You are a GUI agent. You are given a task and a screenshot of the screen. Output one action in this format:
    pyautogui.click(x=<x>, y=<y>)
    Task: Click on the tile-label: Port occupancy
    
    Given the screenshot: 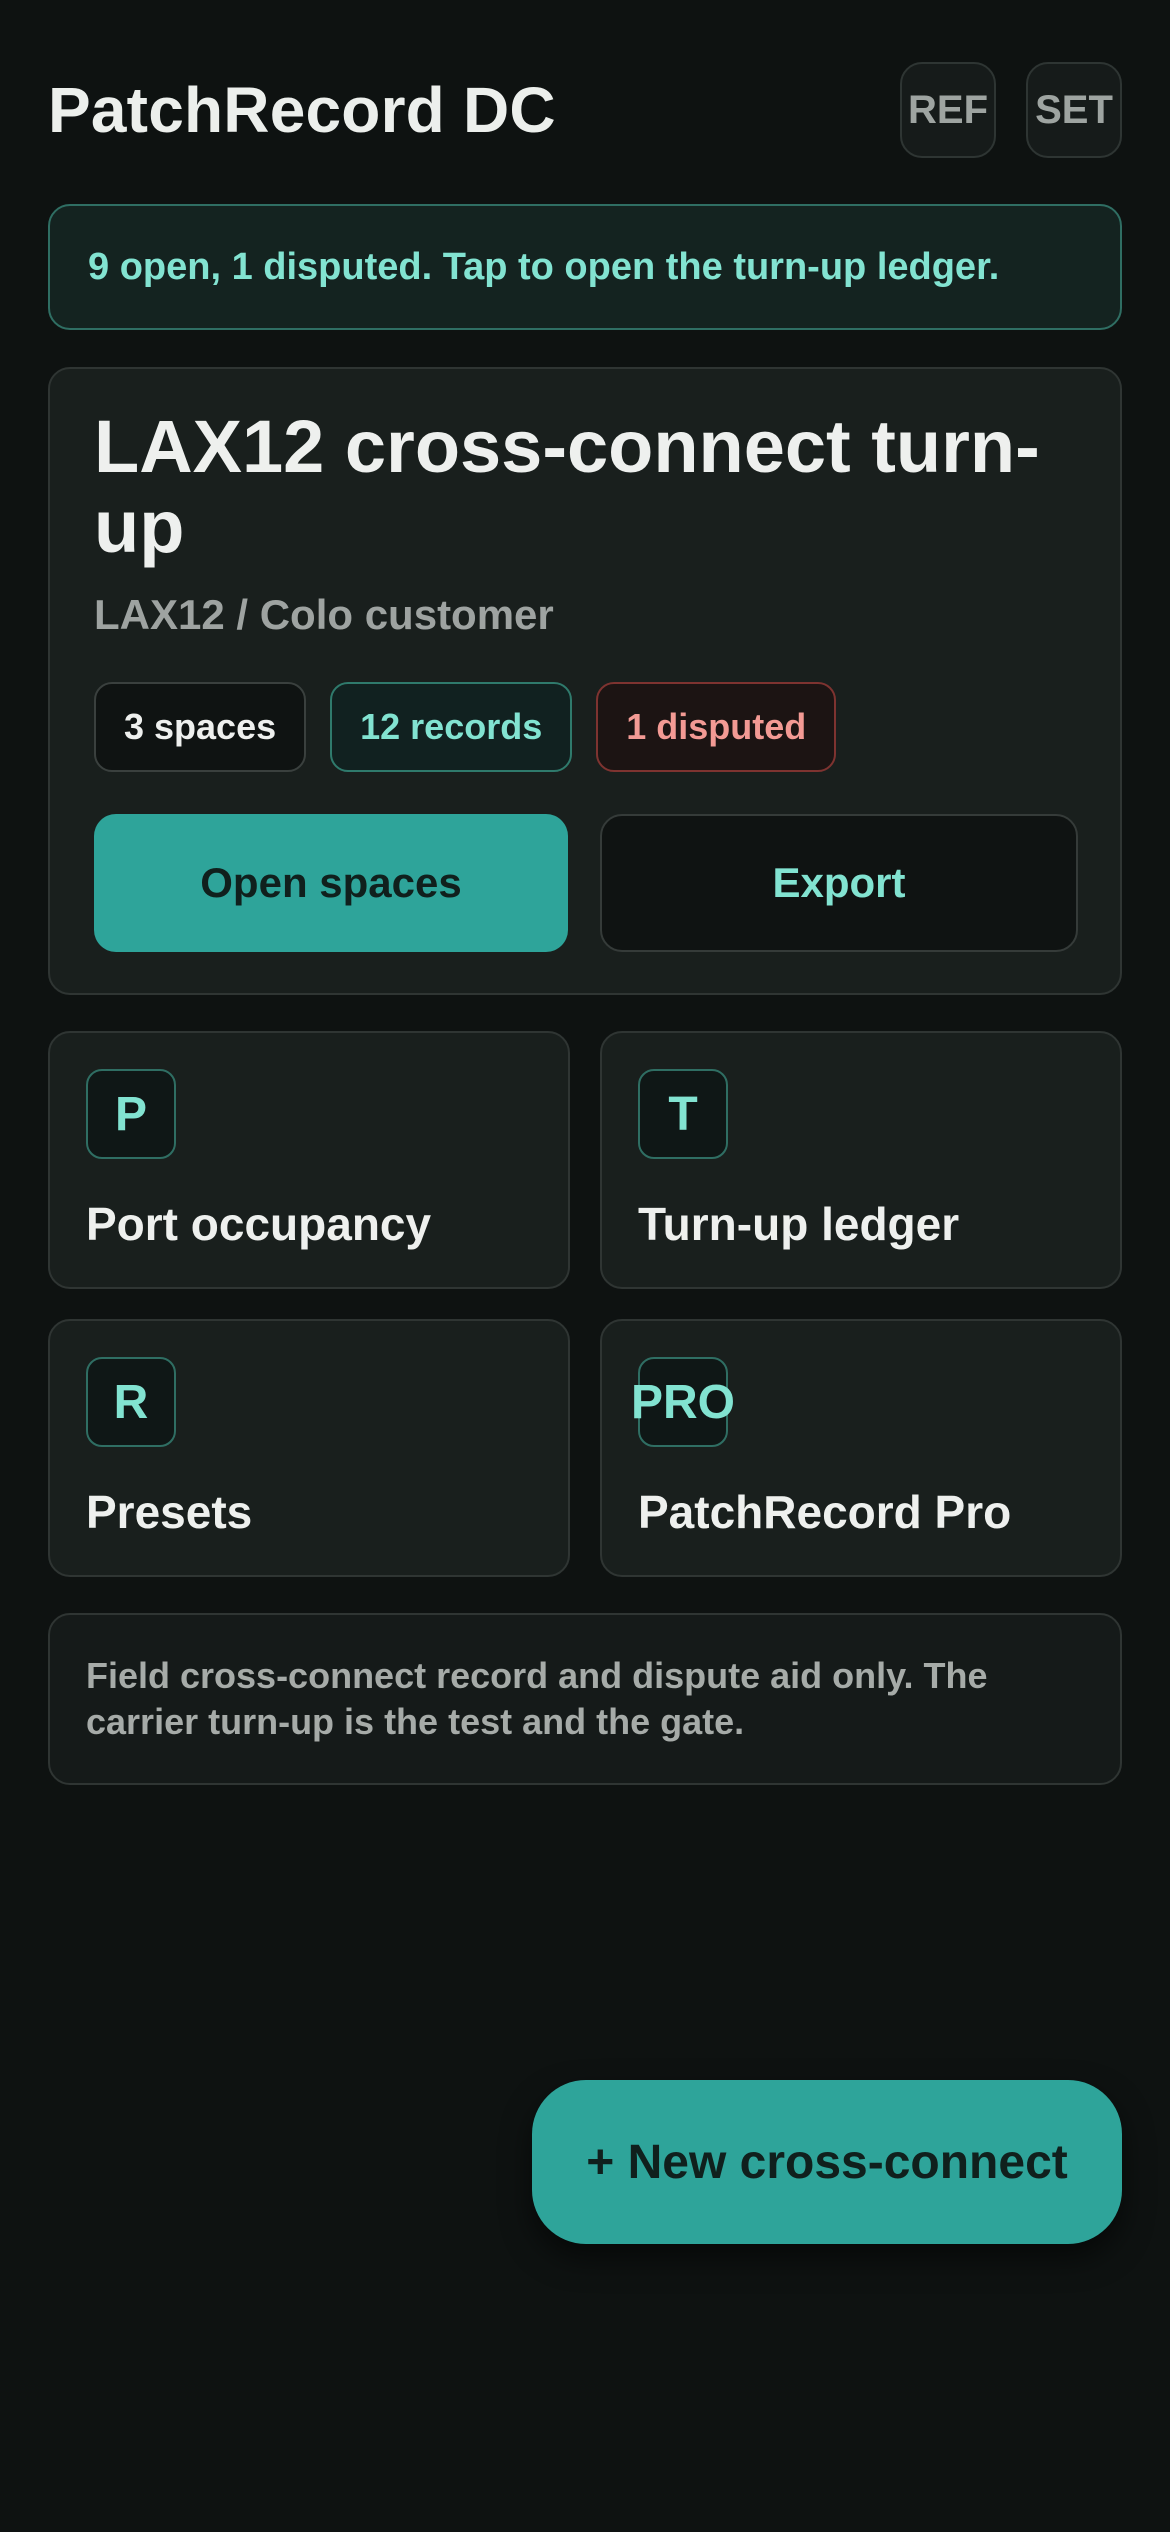 What is the action you would take?
    pyautogui.click(x=259, y=1224)
    